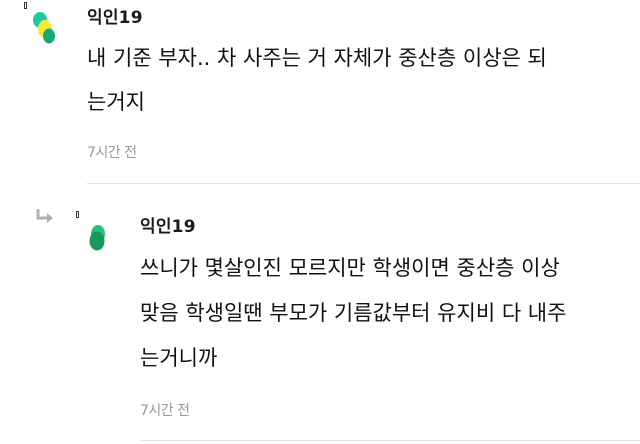  I want to click on comment-text-line: 맞음 학생일땐 부모가 기름값부터 유지비 다 내주, so click(353, 313).